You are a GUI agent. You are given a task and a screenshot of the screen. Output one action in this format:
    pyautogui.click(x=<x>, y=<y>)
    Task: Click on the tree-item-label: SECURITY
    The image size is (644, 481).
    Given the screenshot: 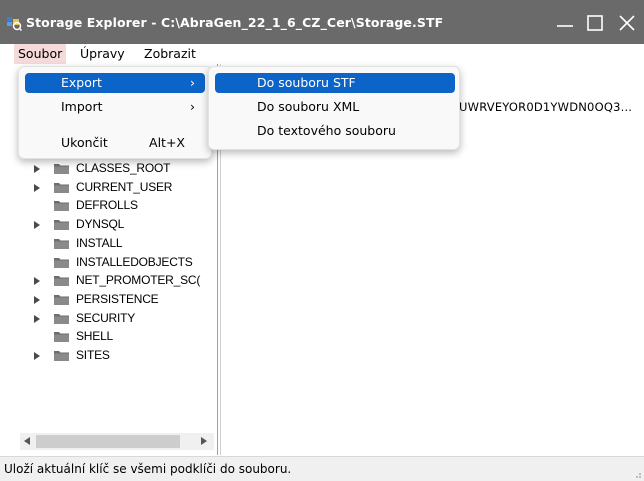 What is the action you would take?
    pyautogui.click(x=106, y=317)
    